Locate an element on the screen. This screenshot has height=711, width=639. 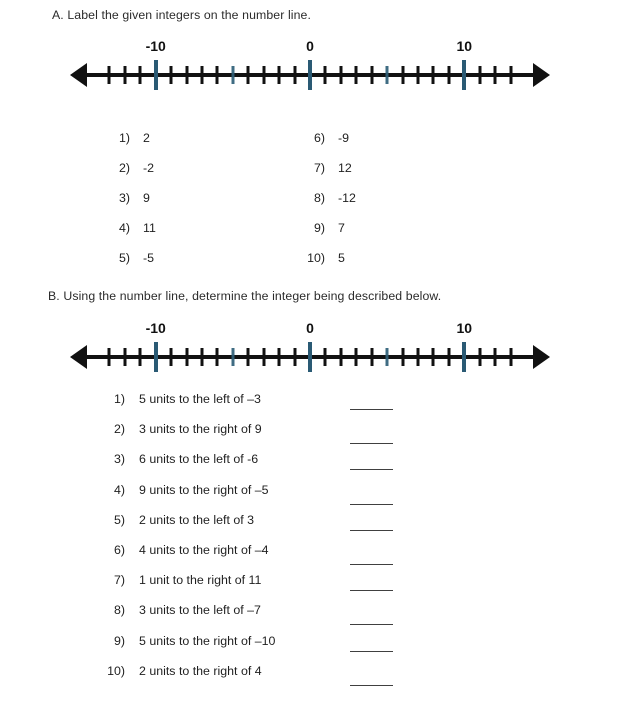
list-item: 1) 2 is located at coordinates (130, 146).